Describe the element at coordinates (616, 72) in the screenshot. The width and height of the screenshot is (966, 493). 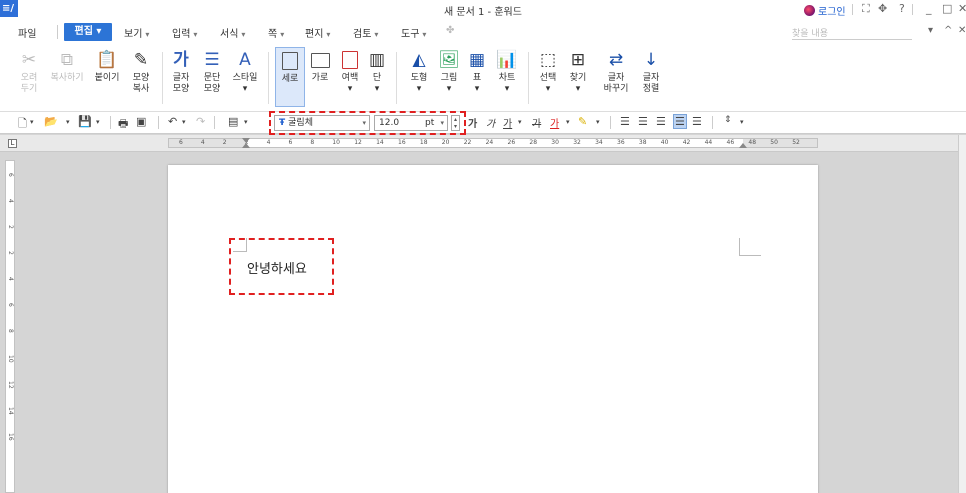
I see `replace-button: ⇄ 글자 바꾸기` at that location.